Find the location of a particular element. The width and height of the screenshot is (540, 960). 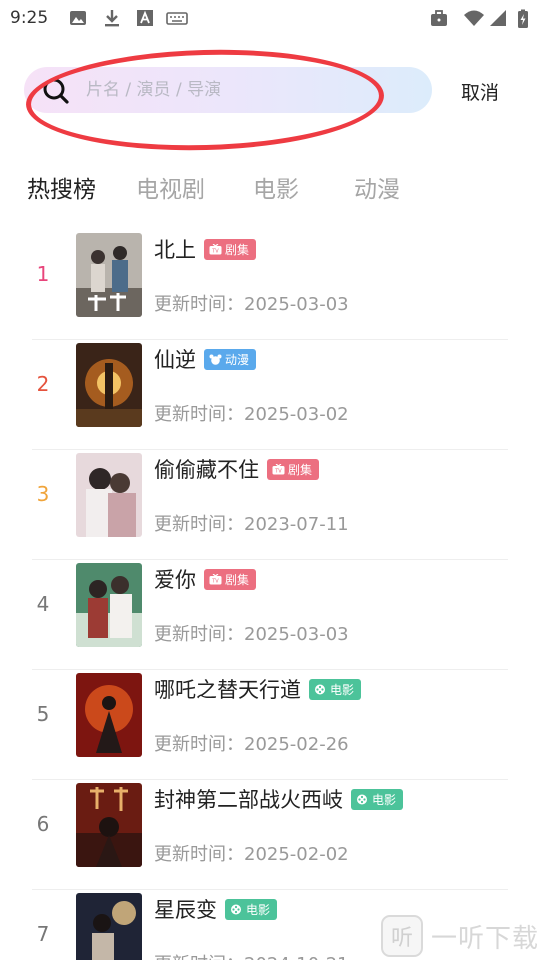

tab-hot-search: 热搜榜 is located at coordinates (61, 187).